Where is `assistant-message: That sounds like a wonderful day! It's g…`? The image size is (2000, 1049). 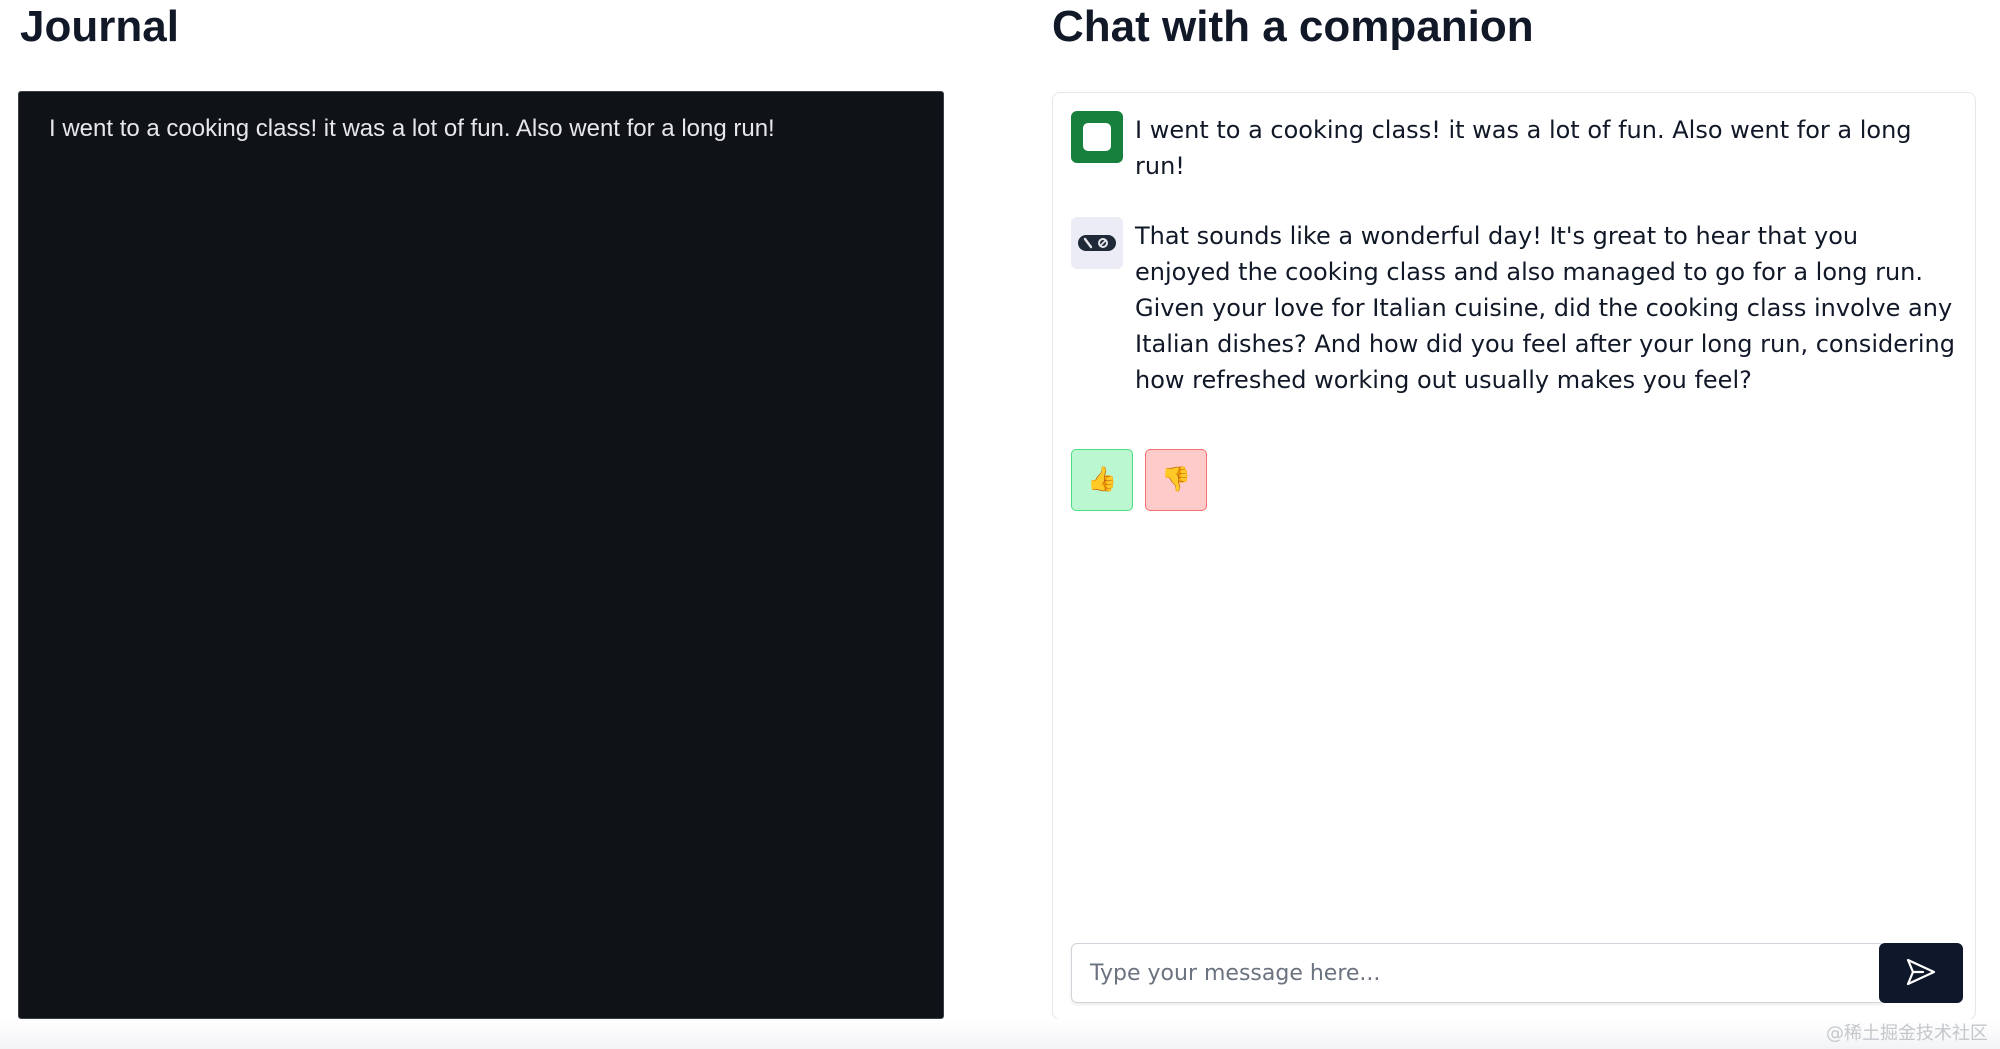 assistant-message: That sounds like a wonderful day! It's g… is located at coordinates (1514, 307).